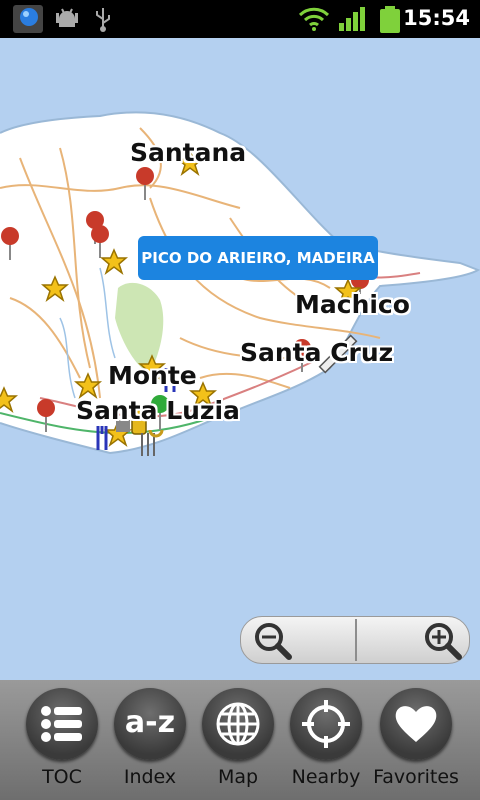 The width and height of the screenshot is (480, 800). Describe the element at coordinates (62, 777) in the screenshot. I see `toolbar-label-toc: TOC` at that location.